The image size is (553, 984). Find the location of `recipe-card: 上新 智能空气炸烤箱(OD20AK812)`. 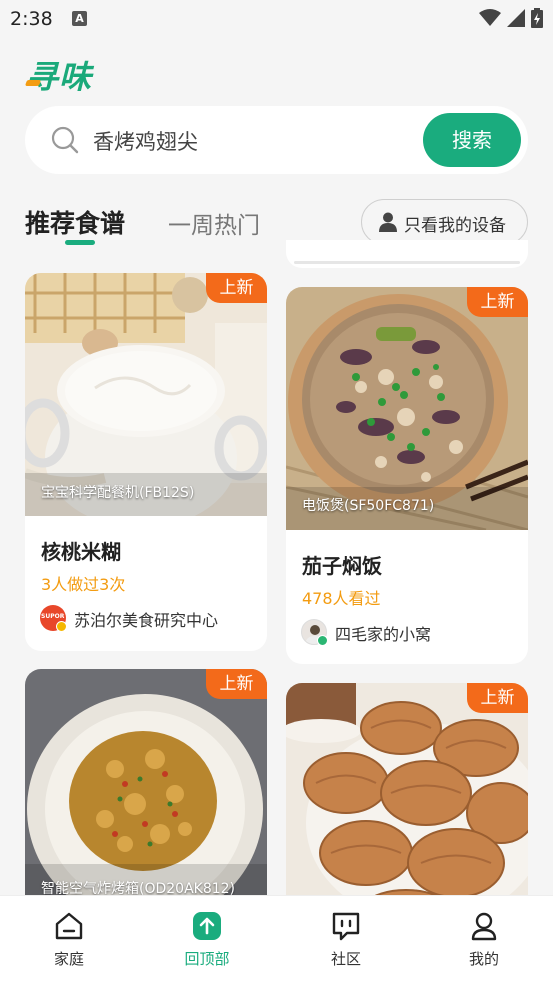

recipe-card: 上新 智能空气炸烤箱(OD20AK812) is located at coordinates (146, 799).